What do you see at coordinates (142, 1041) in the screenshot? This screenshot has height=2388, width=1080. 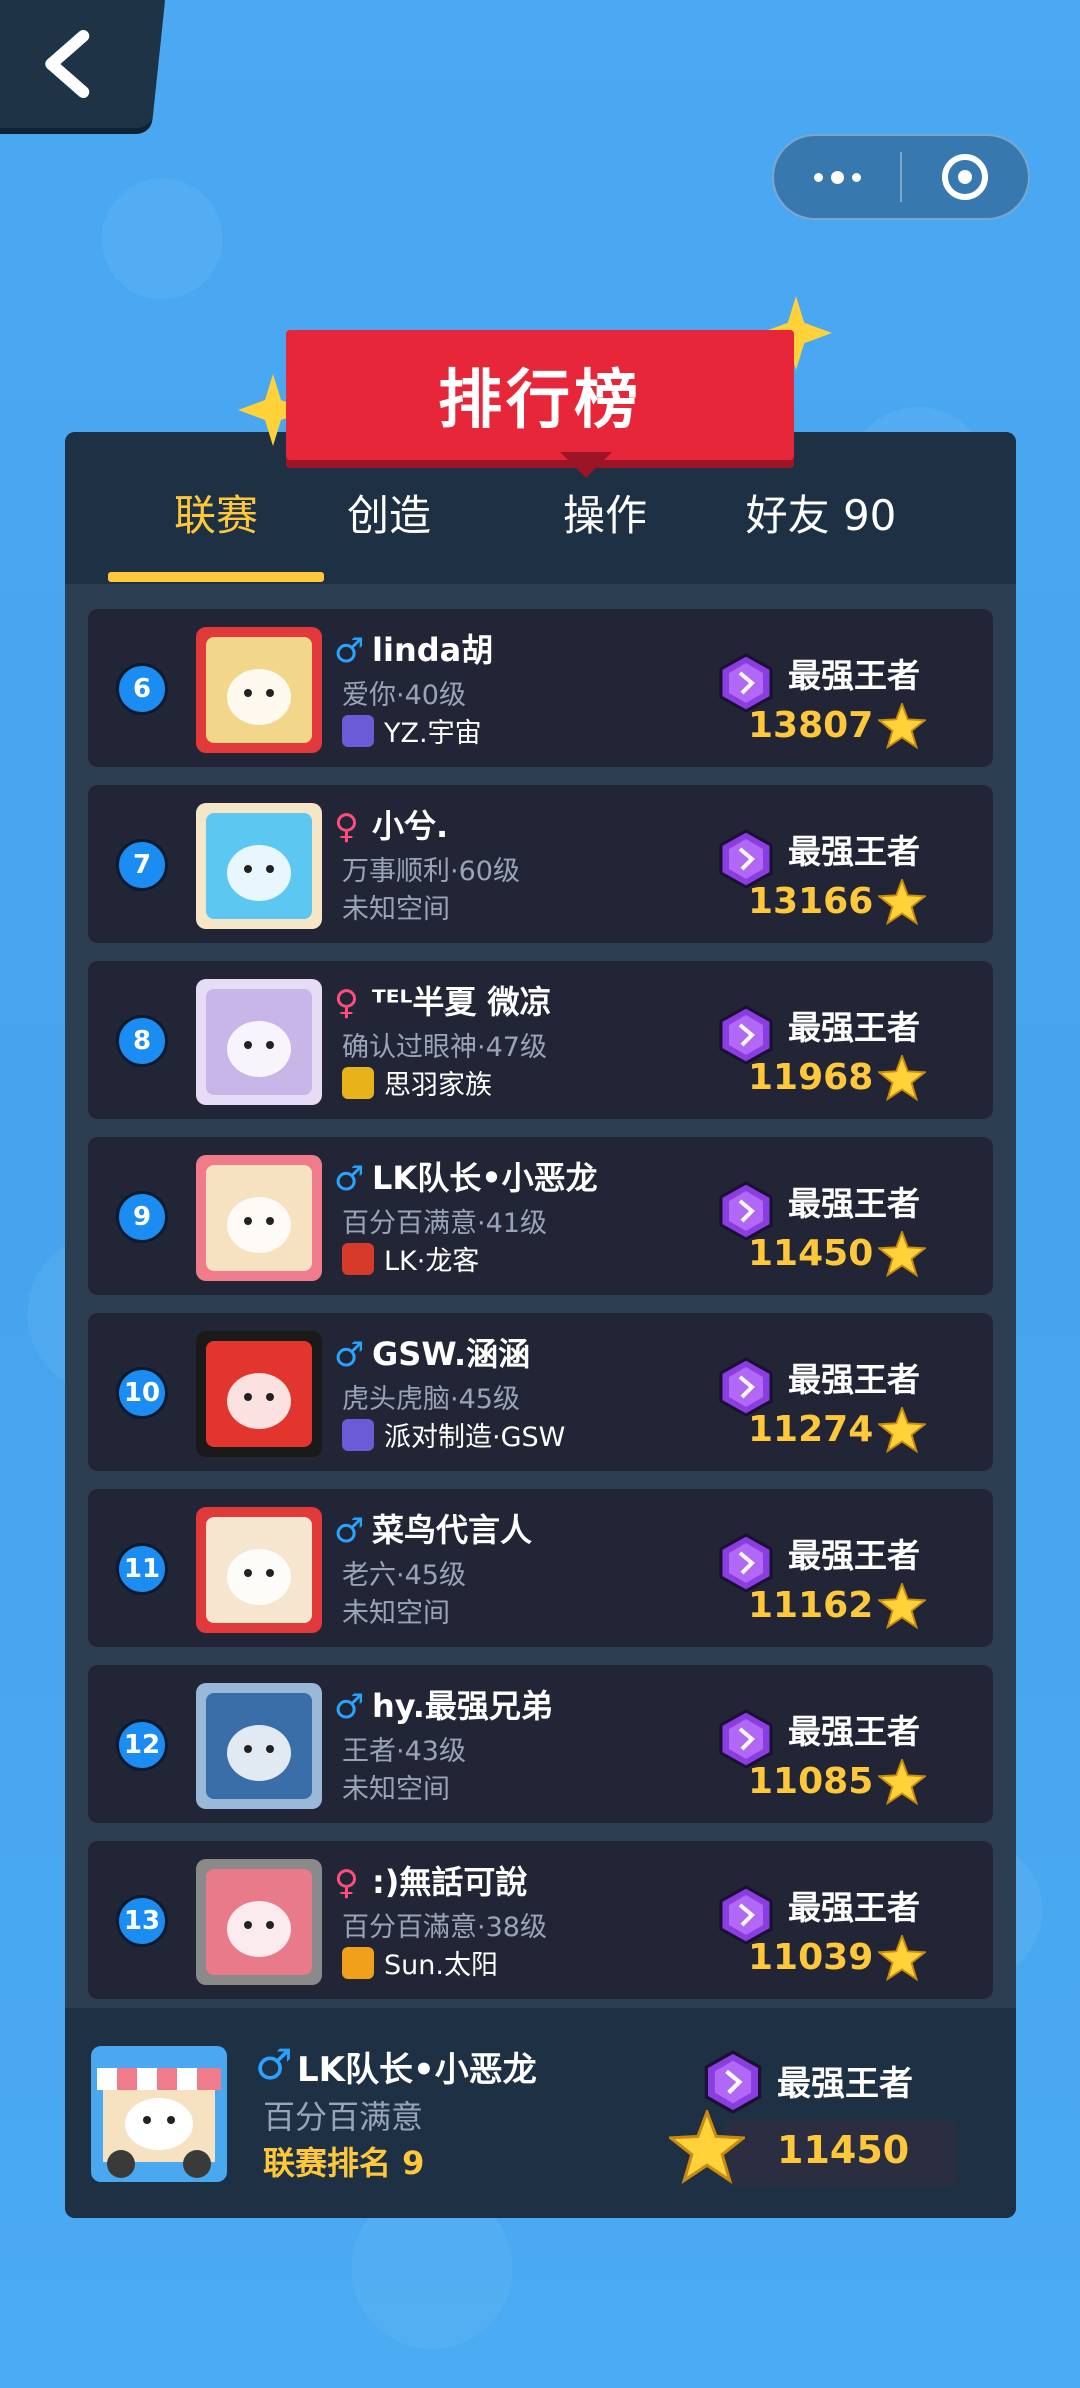 I see `rank-badge: 8` at bounding box center [142, 1041].